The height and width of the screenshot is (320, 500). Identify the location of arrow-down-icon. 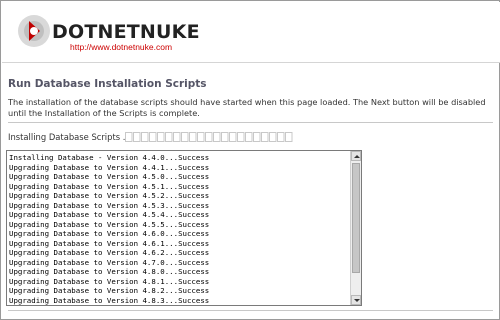
(357, 300).